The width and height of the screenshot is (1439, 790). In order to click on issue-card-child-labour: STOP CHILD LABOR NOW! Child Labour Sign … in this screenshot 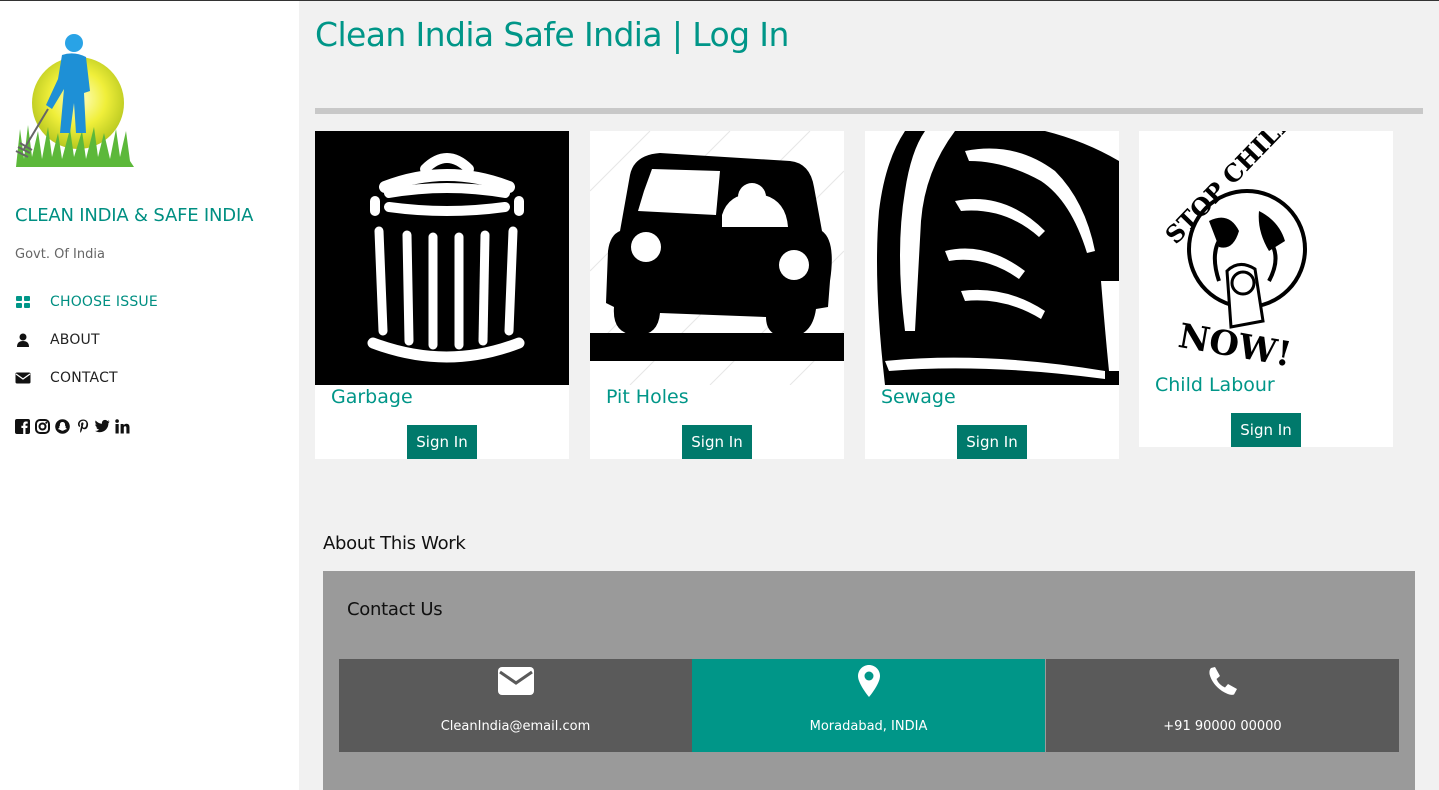, I will do `click(1266, 289)`.